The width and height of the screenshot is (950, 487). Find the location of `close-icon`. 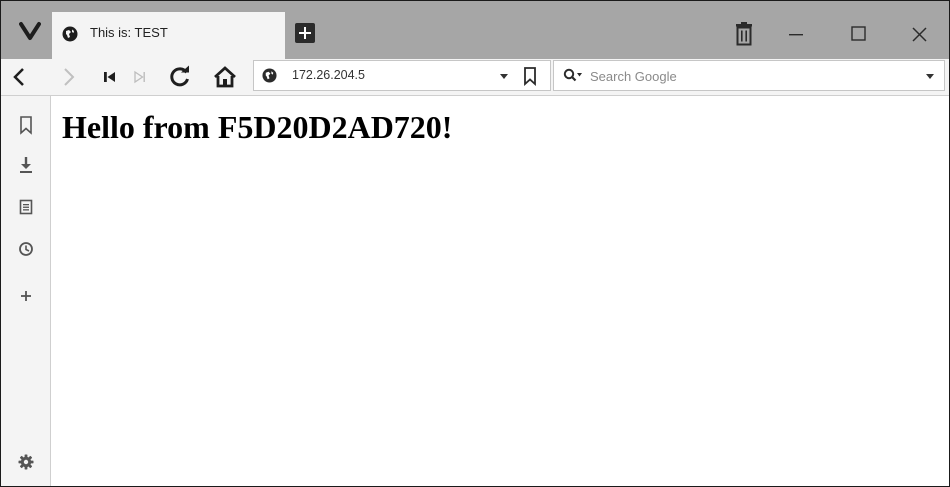

close-icon is located at coordinates (919, 34).